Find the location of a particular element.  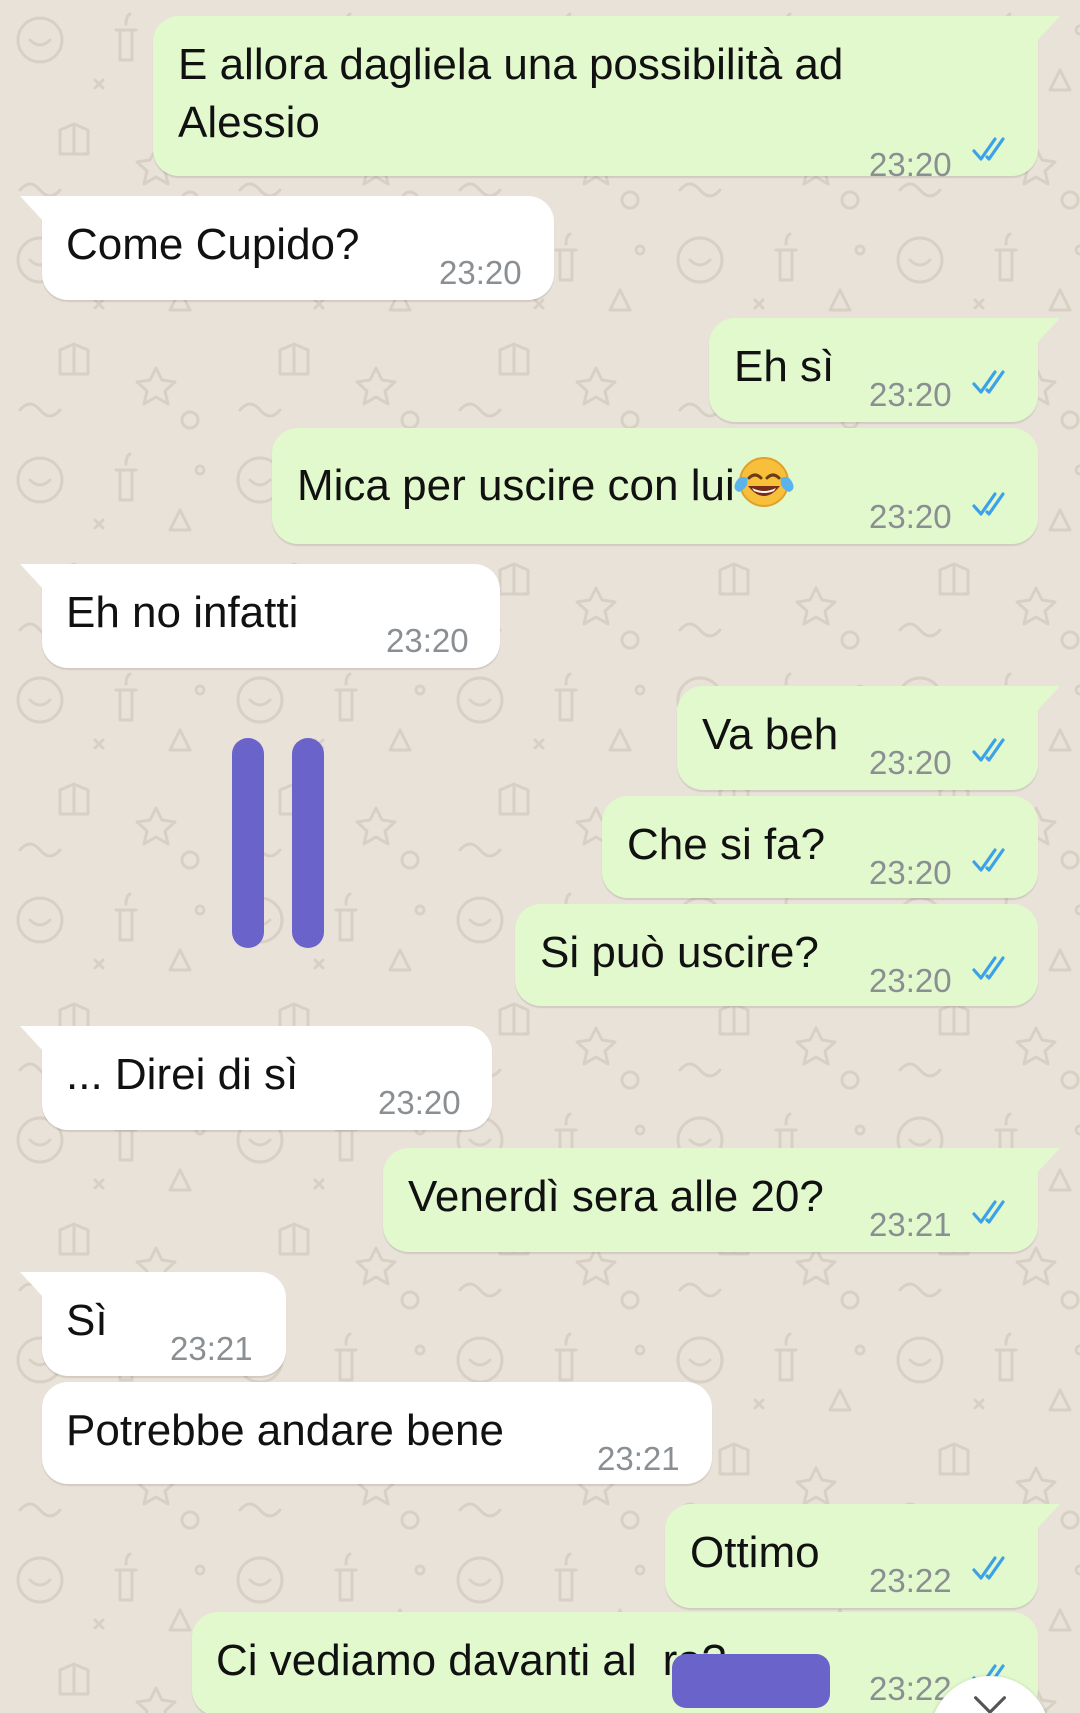

message-bubble-outgoing: Venerdì sera alle 20? 23:21 is located at coordinates (721, 1200).